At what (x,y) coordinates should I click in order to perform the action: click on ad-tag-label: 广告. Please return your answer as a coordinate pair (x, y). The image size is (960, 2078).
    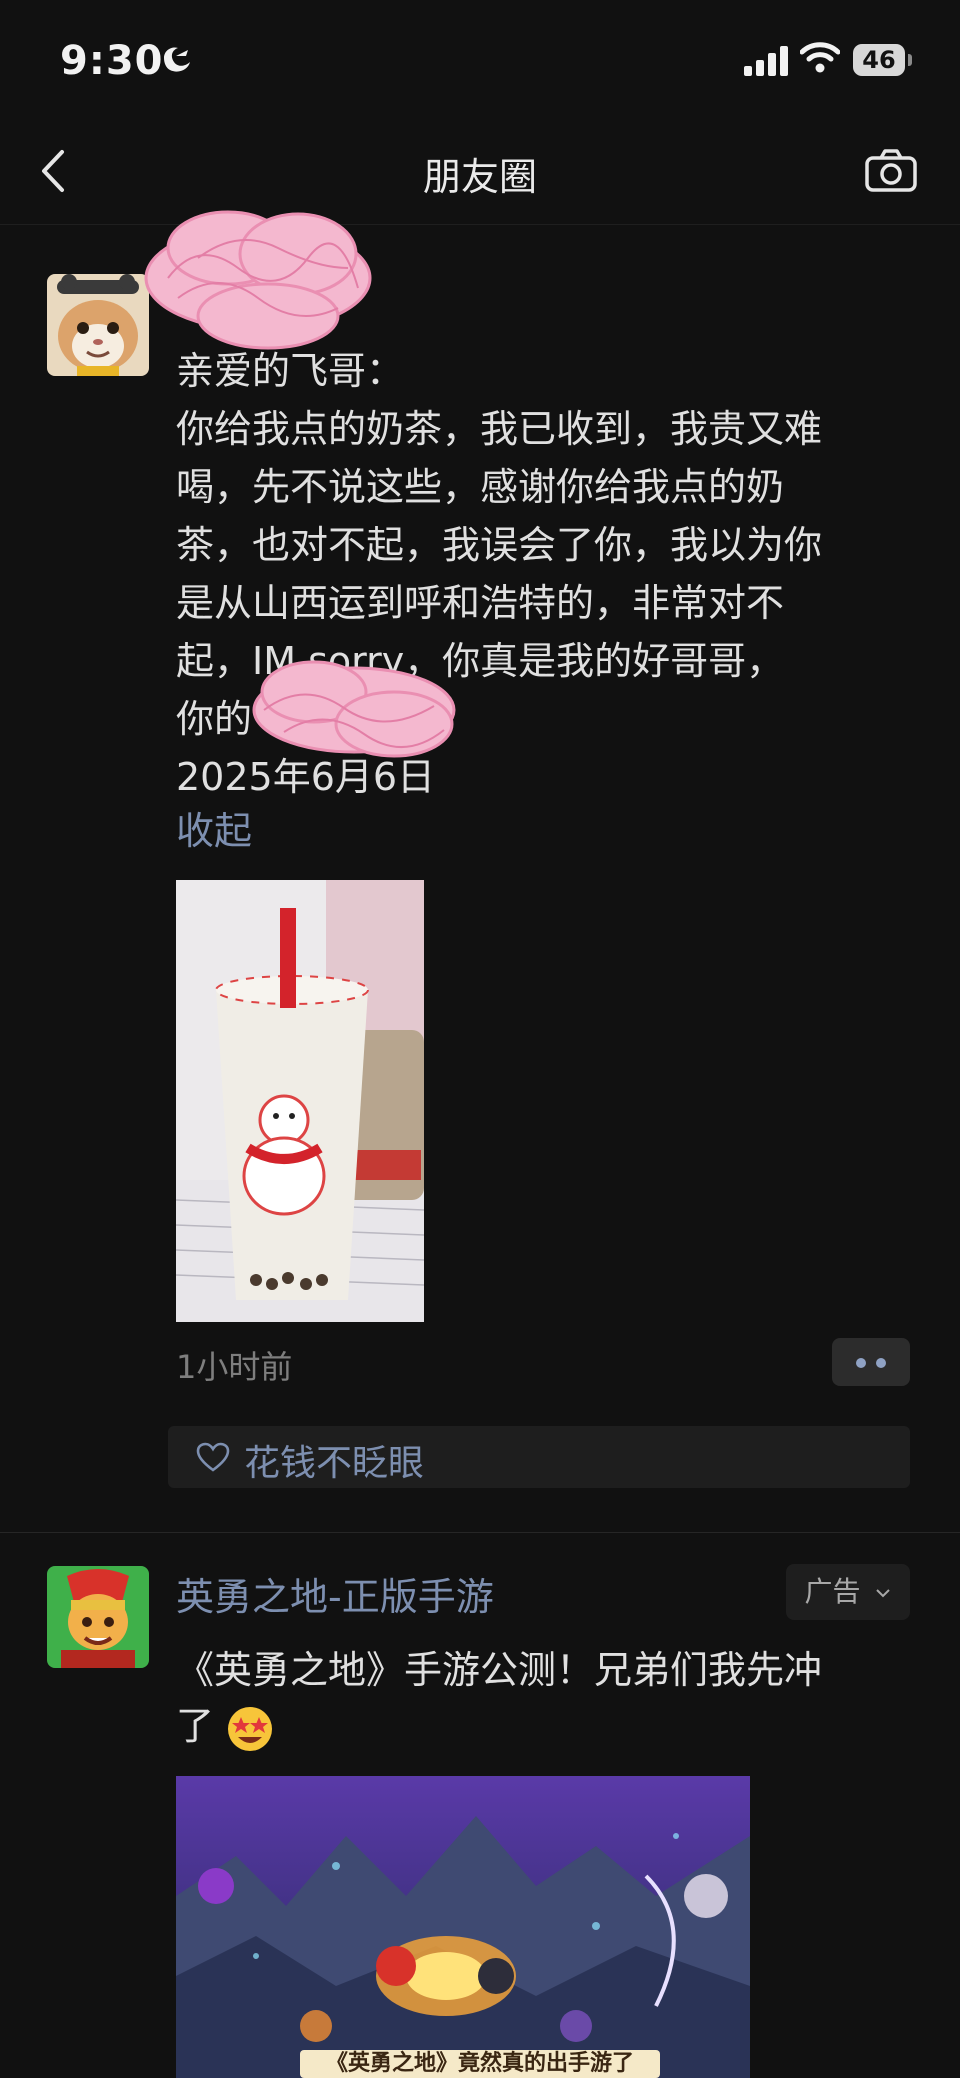
    Looking at the image, I should click on (832, 1591).